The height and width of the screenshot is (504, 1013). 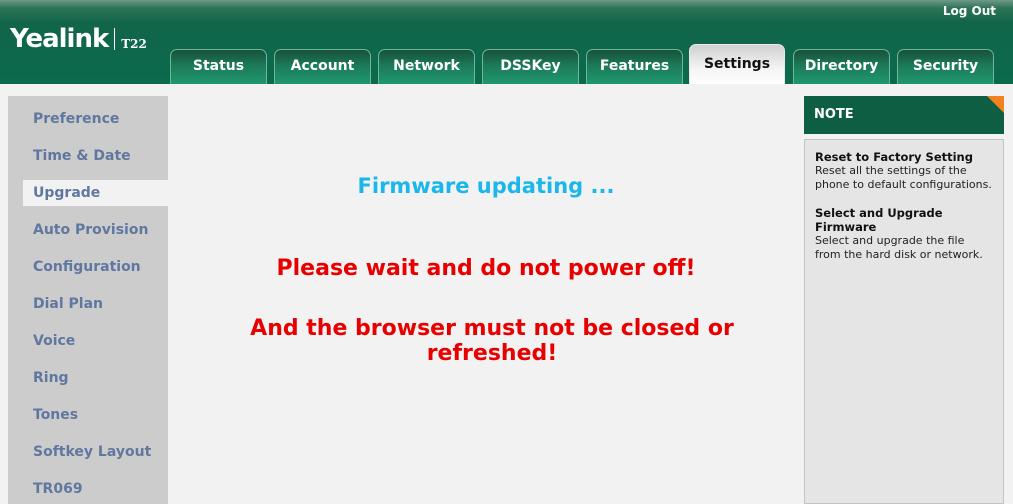 I want to click on sidebar-item-auto-provision: Auto Provision, so click(x=90, y=230).